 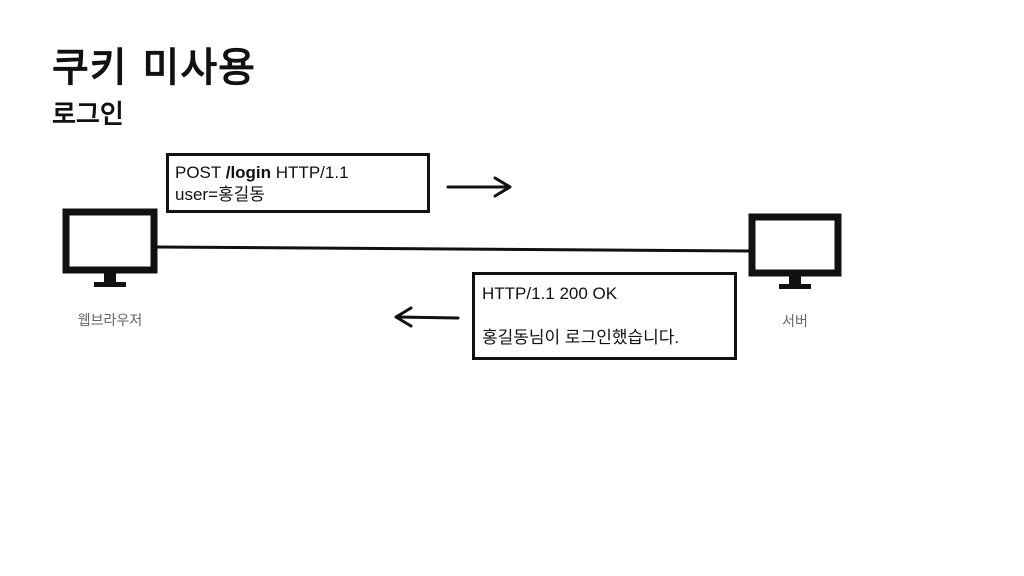 I want to click on request-line: POST /login HTTP/1.1, so click(x=301, y=173).